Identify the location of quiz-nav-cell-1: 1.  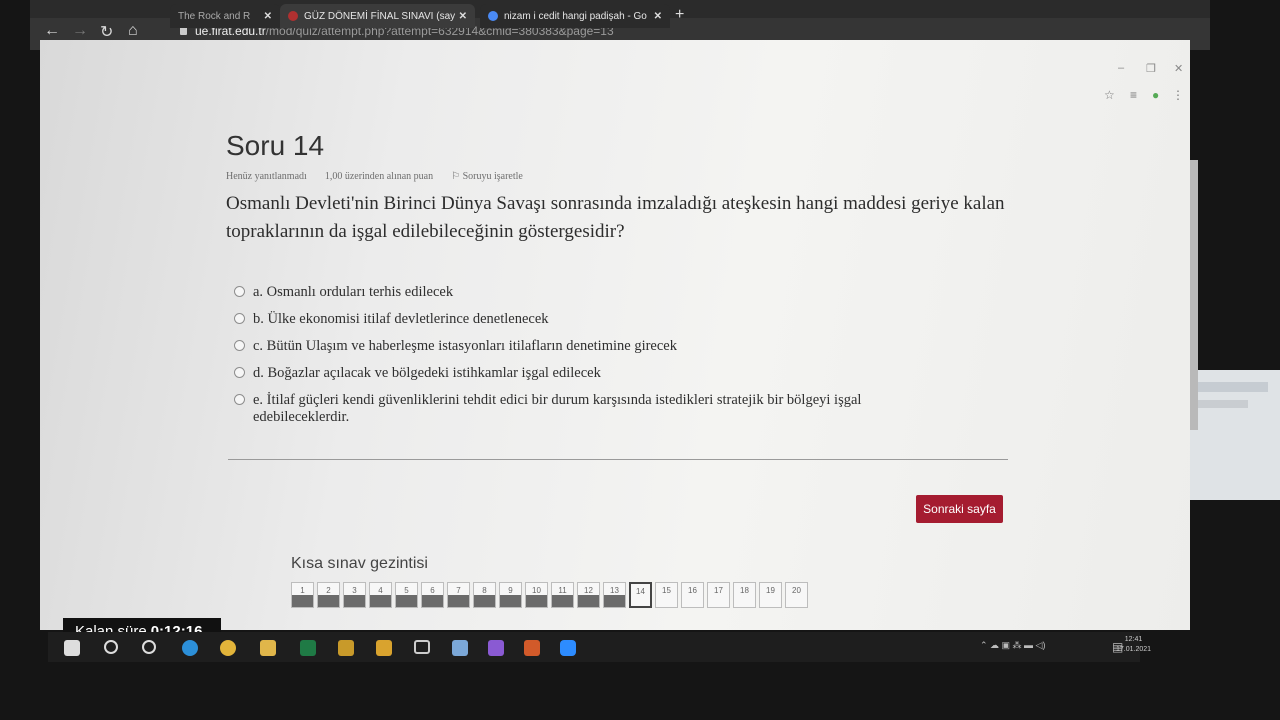
(302, 595).